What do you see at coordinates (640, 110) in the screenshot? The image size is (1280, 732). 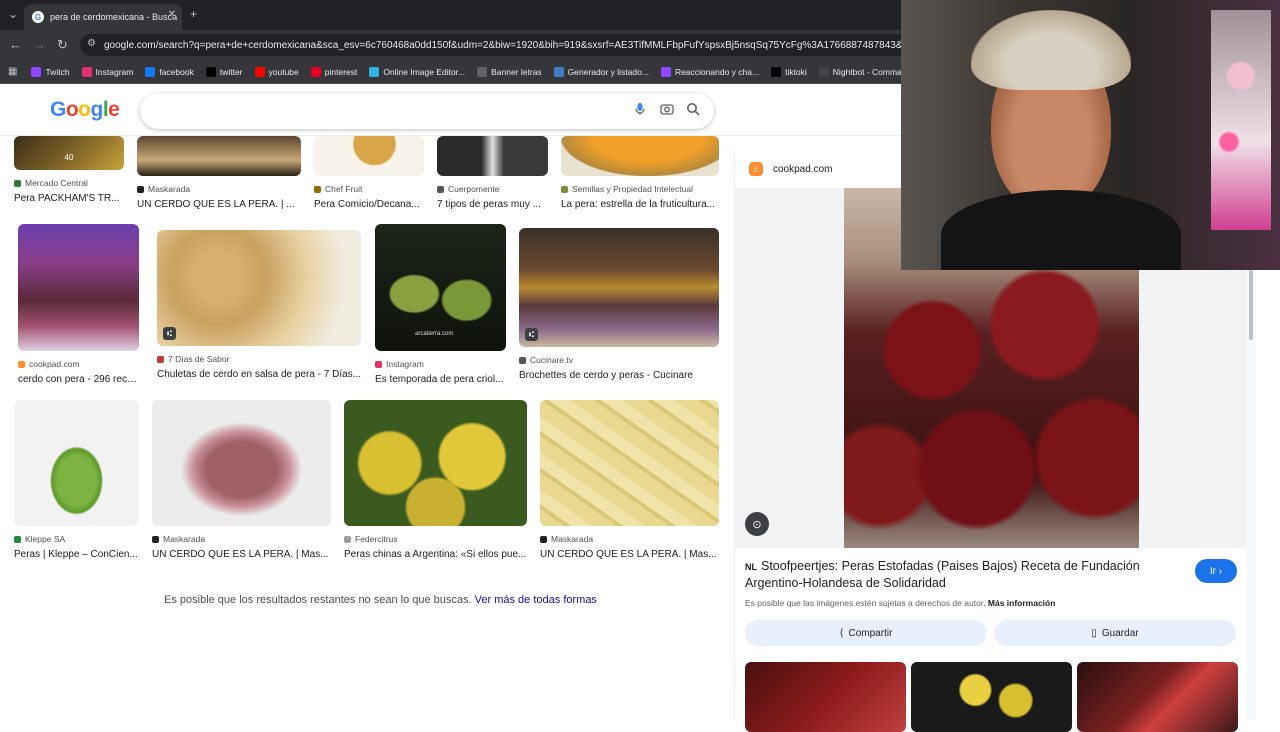 I see `microphone-icon` at bounding box center [640, 110].